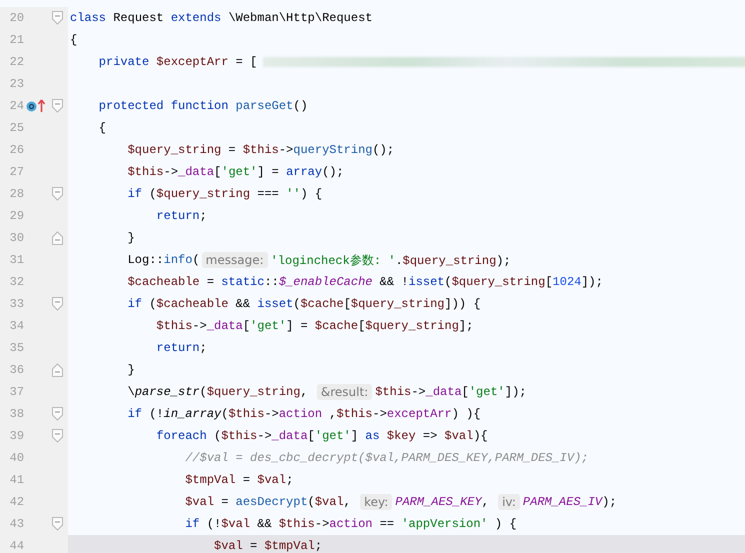 The width and height of the screenshot is (745, 553). What do you see at coordinates (224, 194) in the screenshot?
I see `code-text: if ($query_string === '') {` at bounding box center [224, 194].